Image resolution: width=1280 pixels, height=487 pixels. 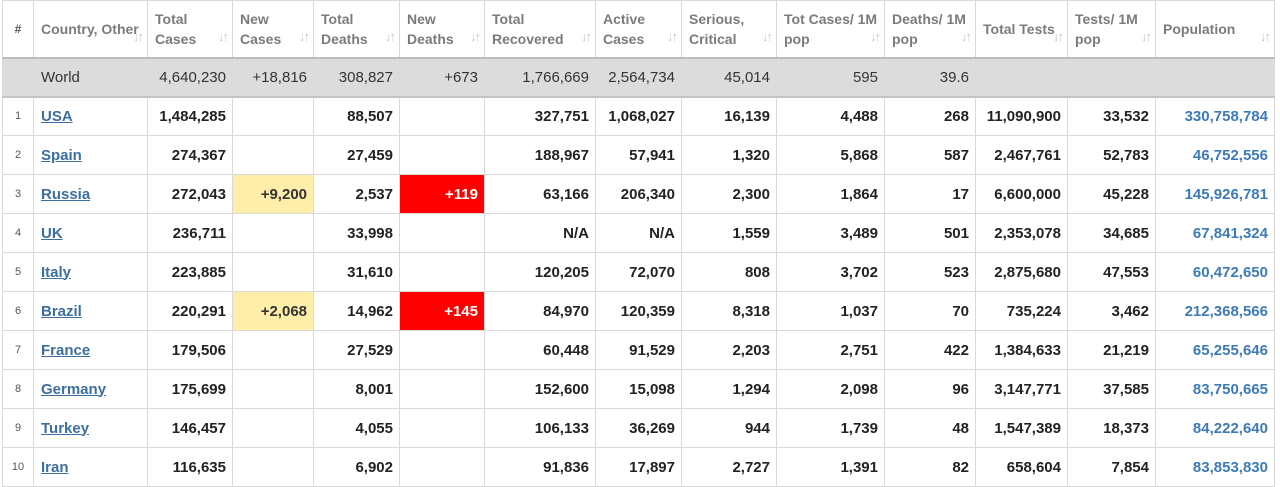 I want to click on country-link: Italy, so click(x=56, y=272).